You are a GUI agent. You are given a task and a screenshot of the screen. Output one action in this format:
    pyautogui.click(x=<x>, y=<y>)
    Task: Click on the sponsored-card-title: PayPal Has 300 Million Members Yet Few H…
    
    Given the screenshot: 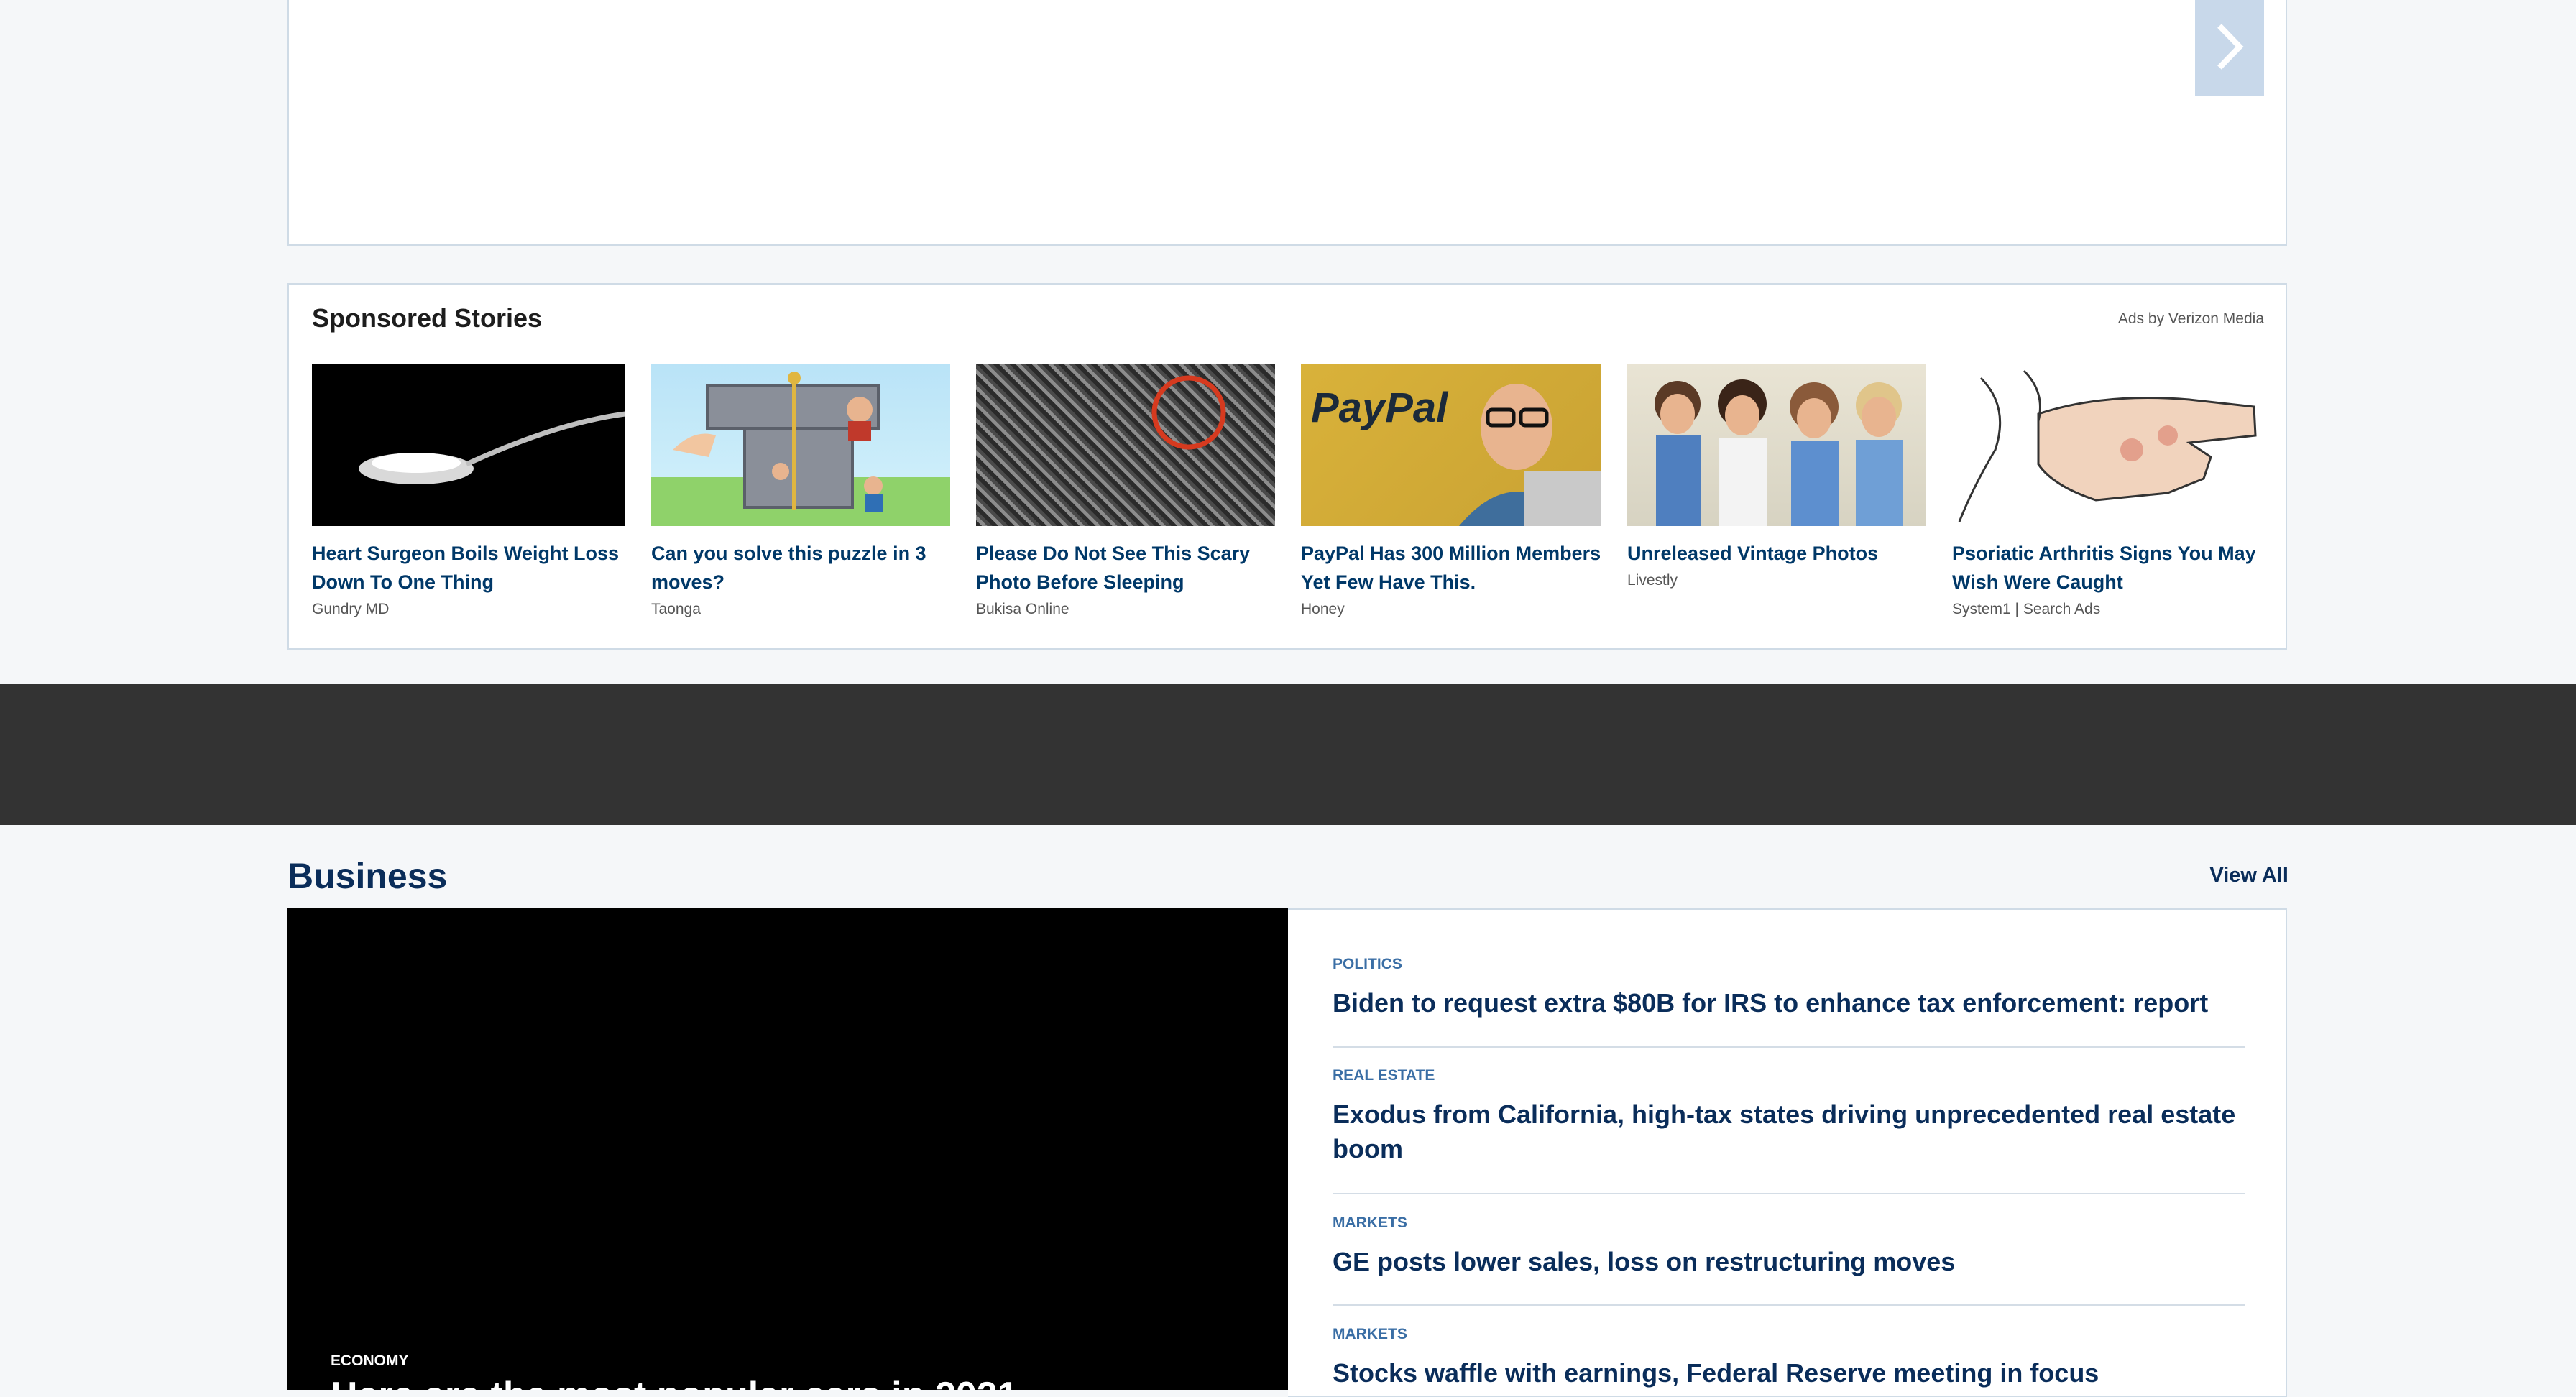 What is the action you would take?
    pyautogui.click(x=1451, y=568)
    